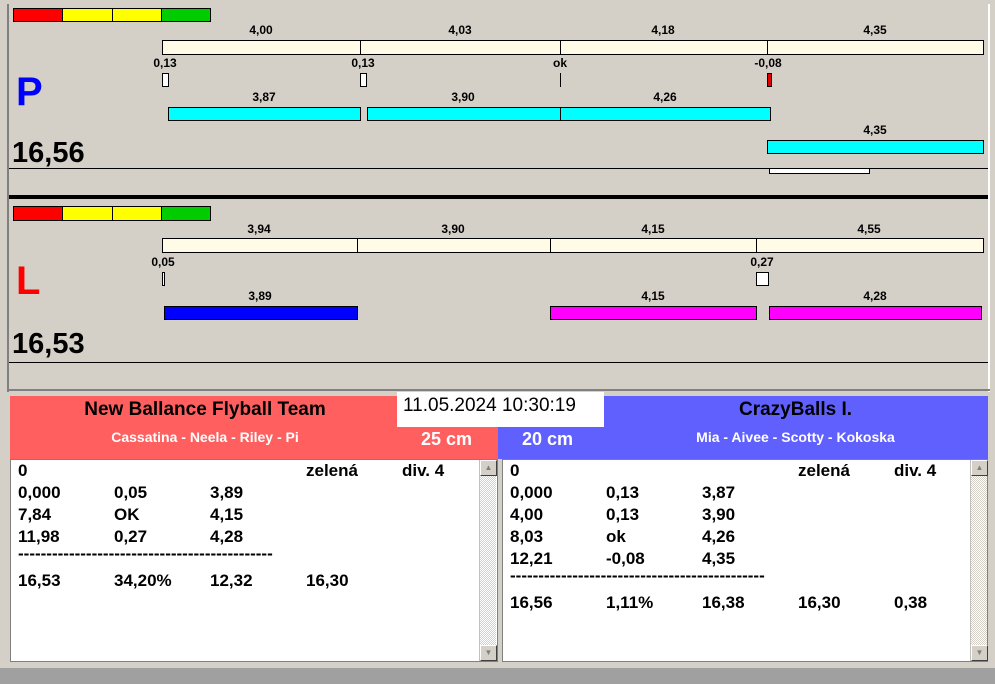 This screenshot has width=995, height=684. I want to click on right-scrollbar: ▲ ▼, so click(979, 560).